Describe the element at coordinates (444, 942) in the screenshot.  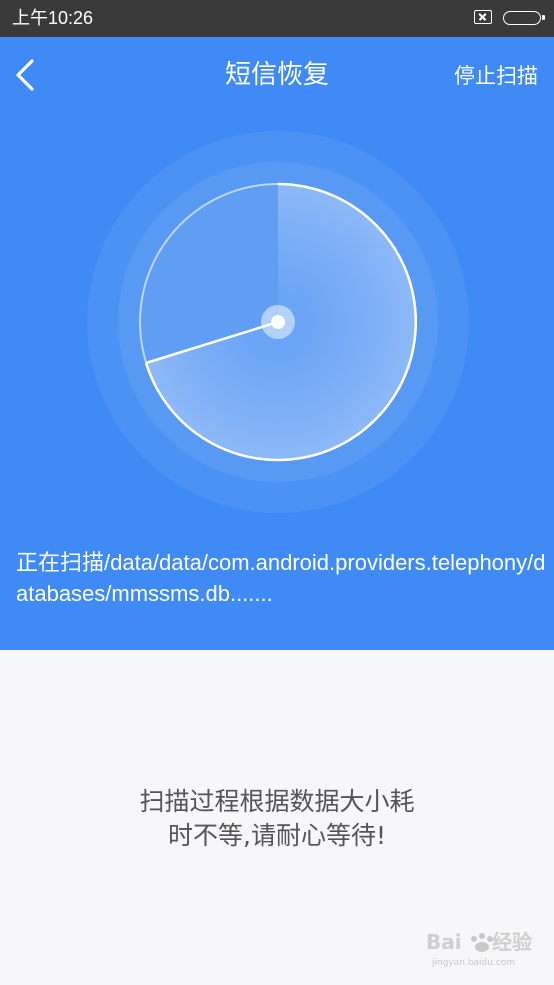
I see `svg-text: Bai` at that location.